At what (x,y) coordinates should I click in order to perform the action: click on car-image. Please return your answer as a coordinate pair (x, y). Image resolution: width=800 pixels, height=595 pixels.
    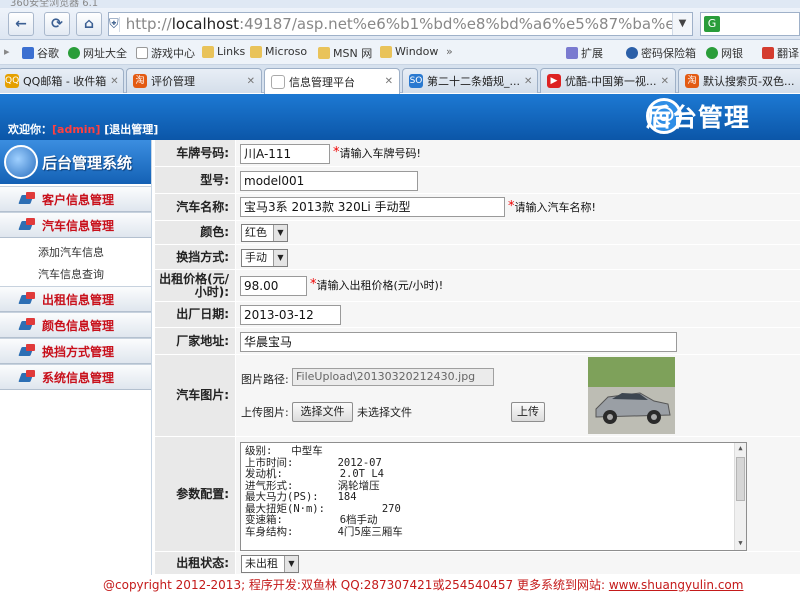
    Looking at the image, I should click on (631, 395).